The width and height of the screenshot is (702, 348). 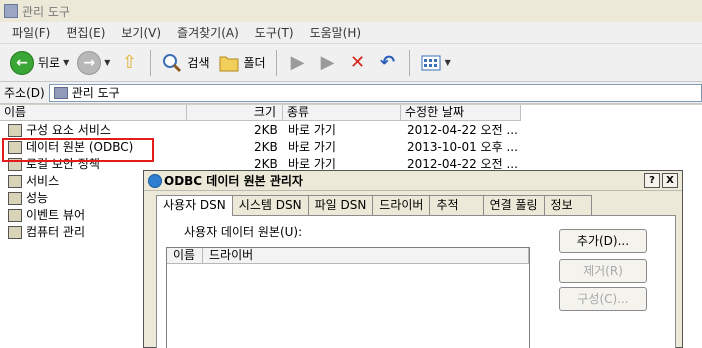 I want to click on search-button: 검색, so click(x=185, y=63).